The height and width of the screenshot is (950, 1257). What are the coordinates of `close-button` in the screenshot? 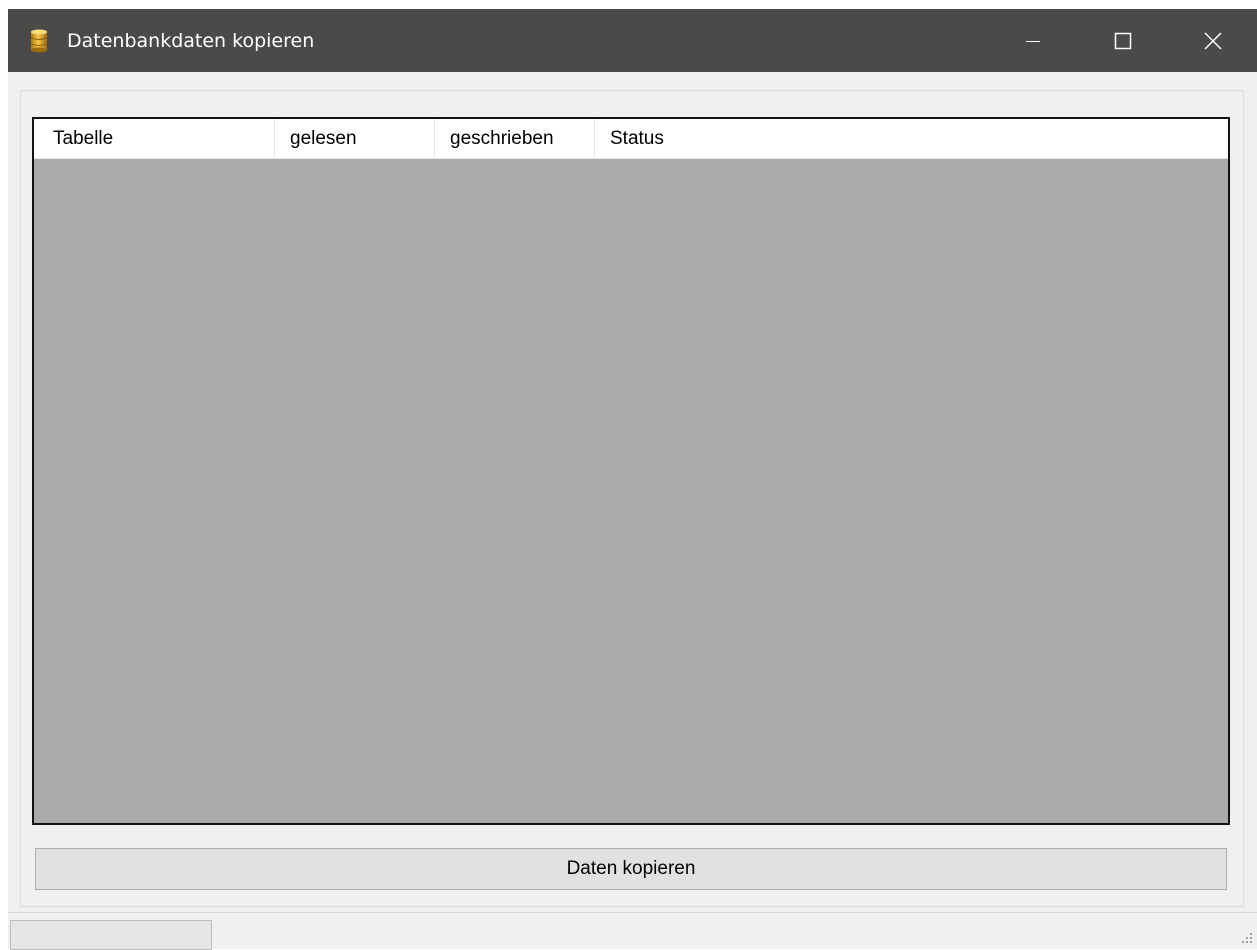 It's located at (1212, 40).